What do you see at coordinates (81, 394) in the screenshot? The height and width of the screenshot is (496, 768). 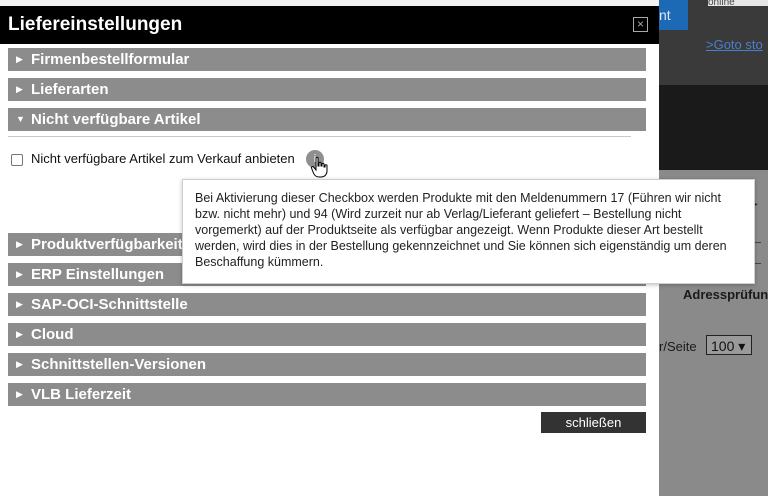 I see `section-label: VLB Lieferzeit` at bounding box center [81, 394].